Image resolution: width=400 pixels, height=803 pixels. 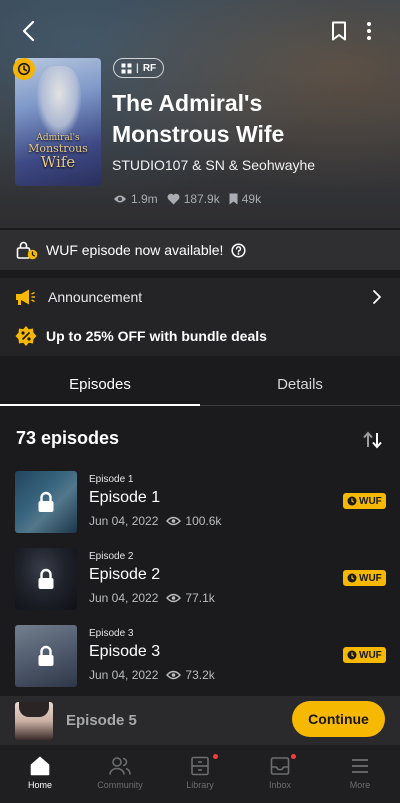 What do you see at coordinates (200, 720) in the screenshot?
I see `continue-reading-bar: Episode 5 Continue` at bounding box center [200, 720].